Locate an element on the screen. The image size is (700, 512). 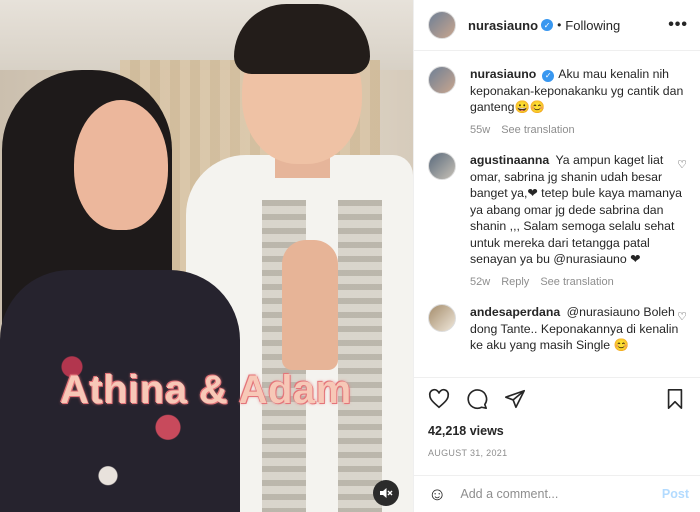
post-comment-button: Post is located at coordinates (675, 494).